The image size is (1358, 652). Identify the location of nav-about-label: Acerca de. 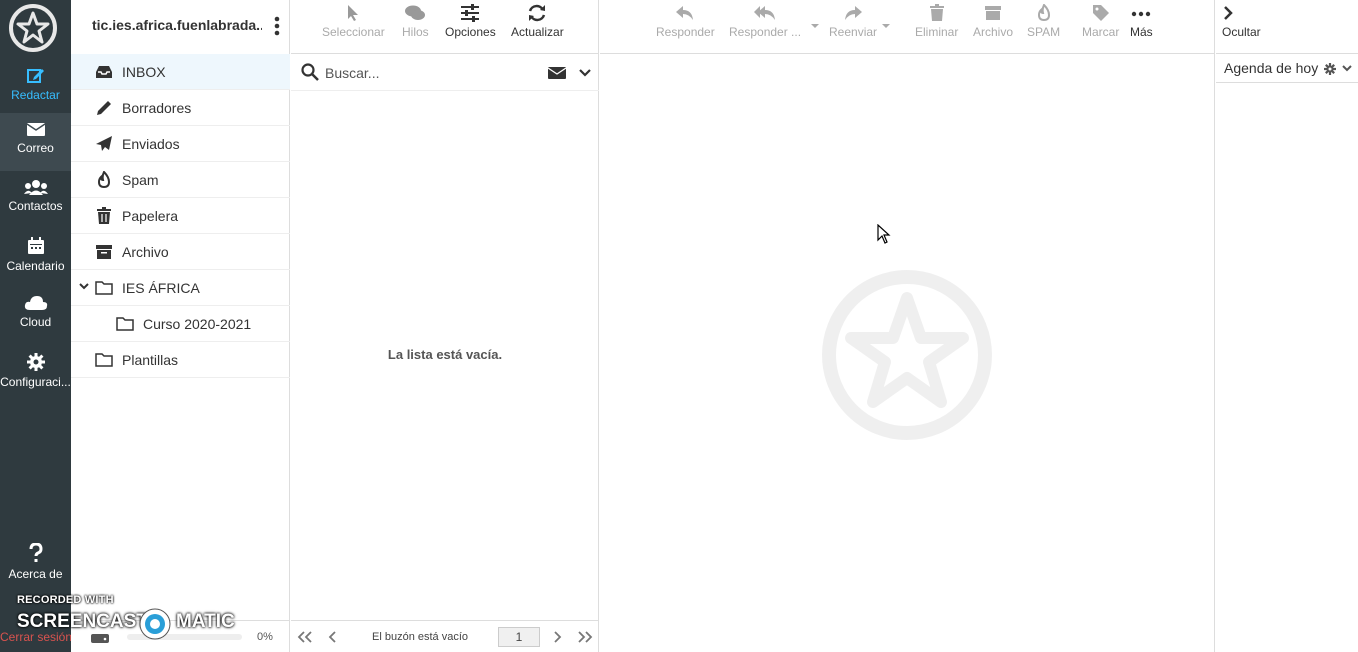
(35, 574).